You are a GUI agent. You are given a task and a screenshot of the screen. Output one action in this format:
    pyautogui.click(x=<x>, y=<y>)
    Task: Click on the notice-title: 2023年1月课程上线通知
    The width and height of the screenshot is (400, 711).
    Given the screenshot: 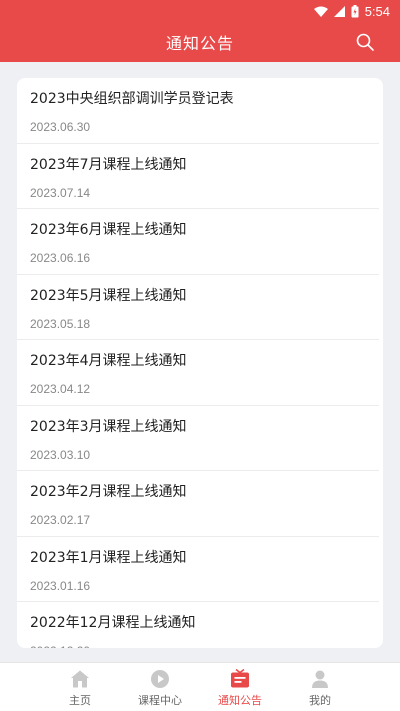 What is the action you would take?
    pyautogui.click(x=108, y=557)
    